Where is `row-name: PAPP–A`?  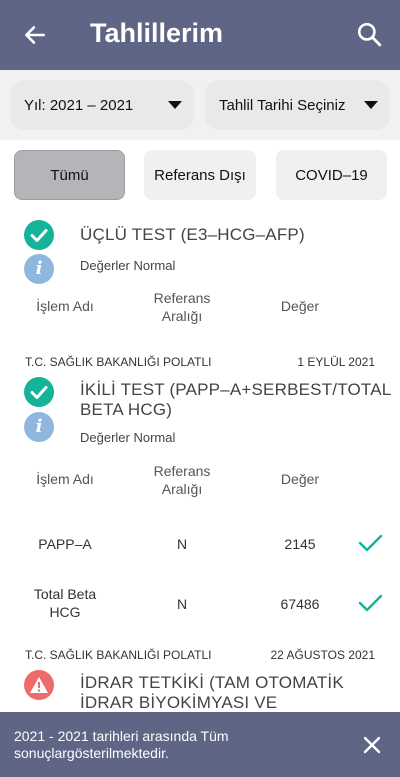
row-name: PAPP–A is located at coordinates (65, 544).